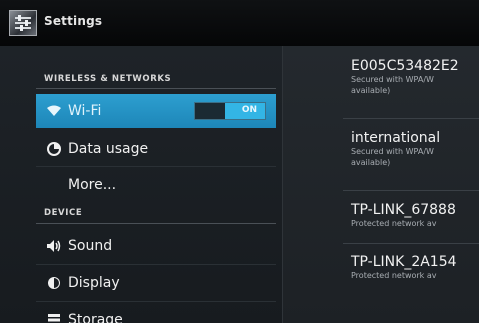  What do you see at coordinates (156, 313) in the screenshot?
I see `sidebar-item-storage: Storage` at bounding box center [156, 313].